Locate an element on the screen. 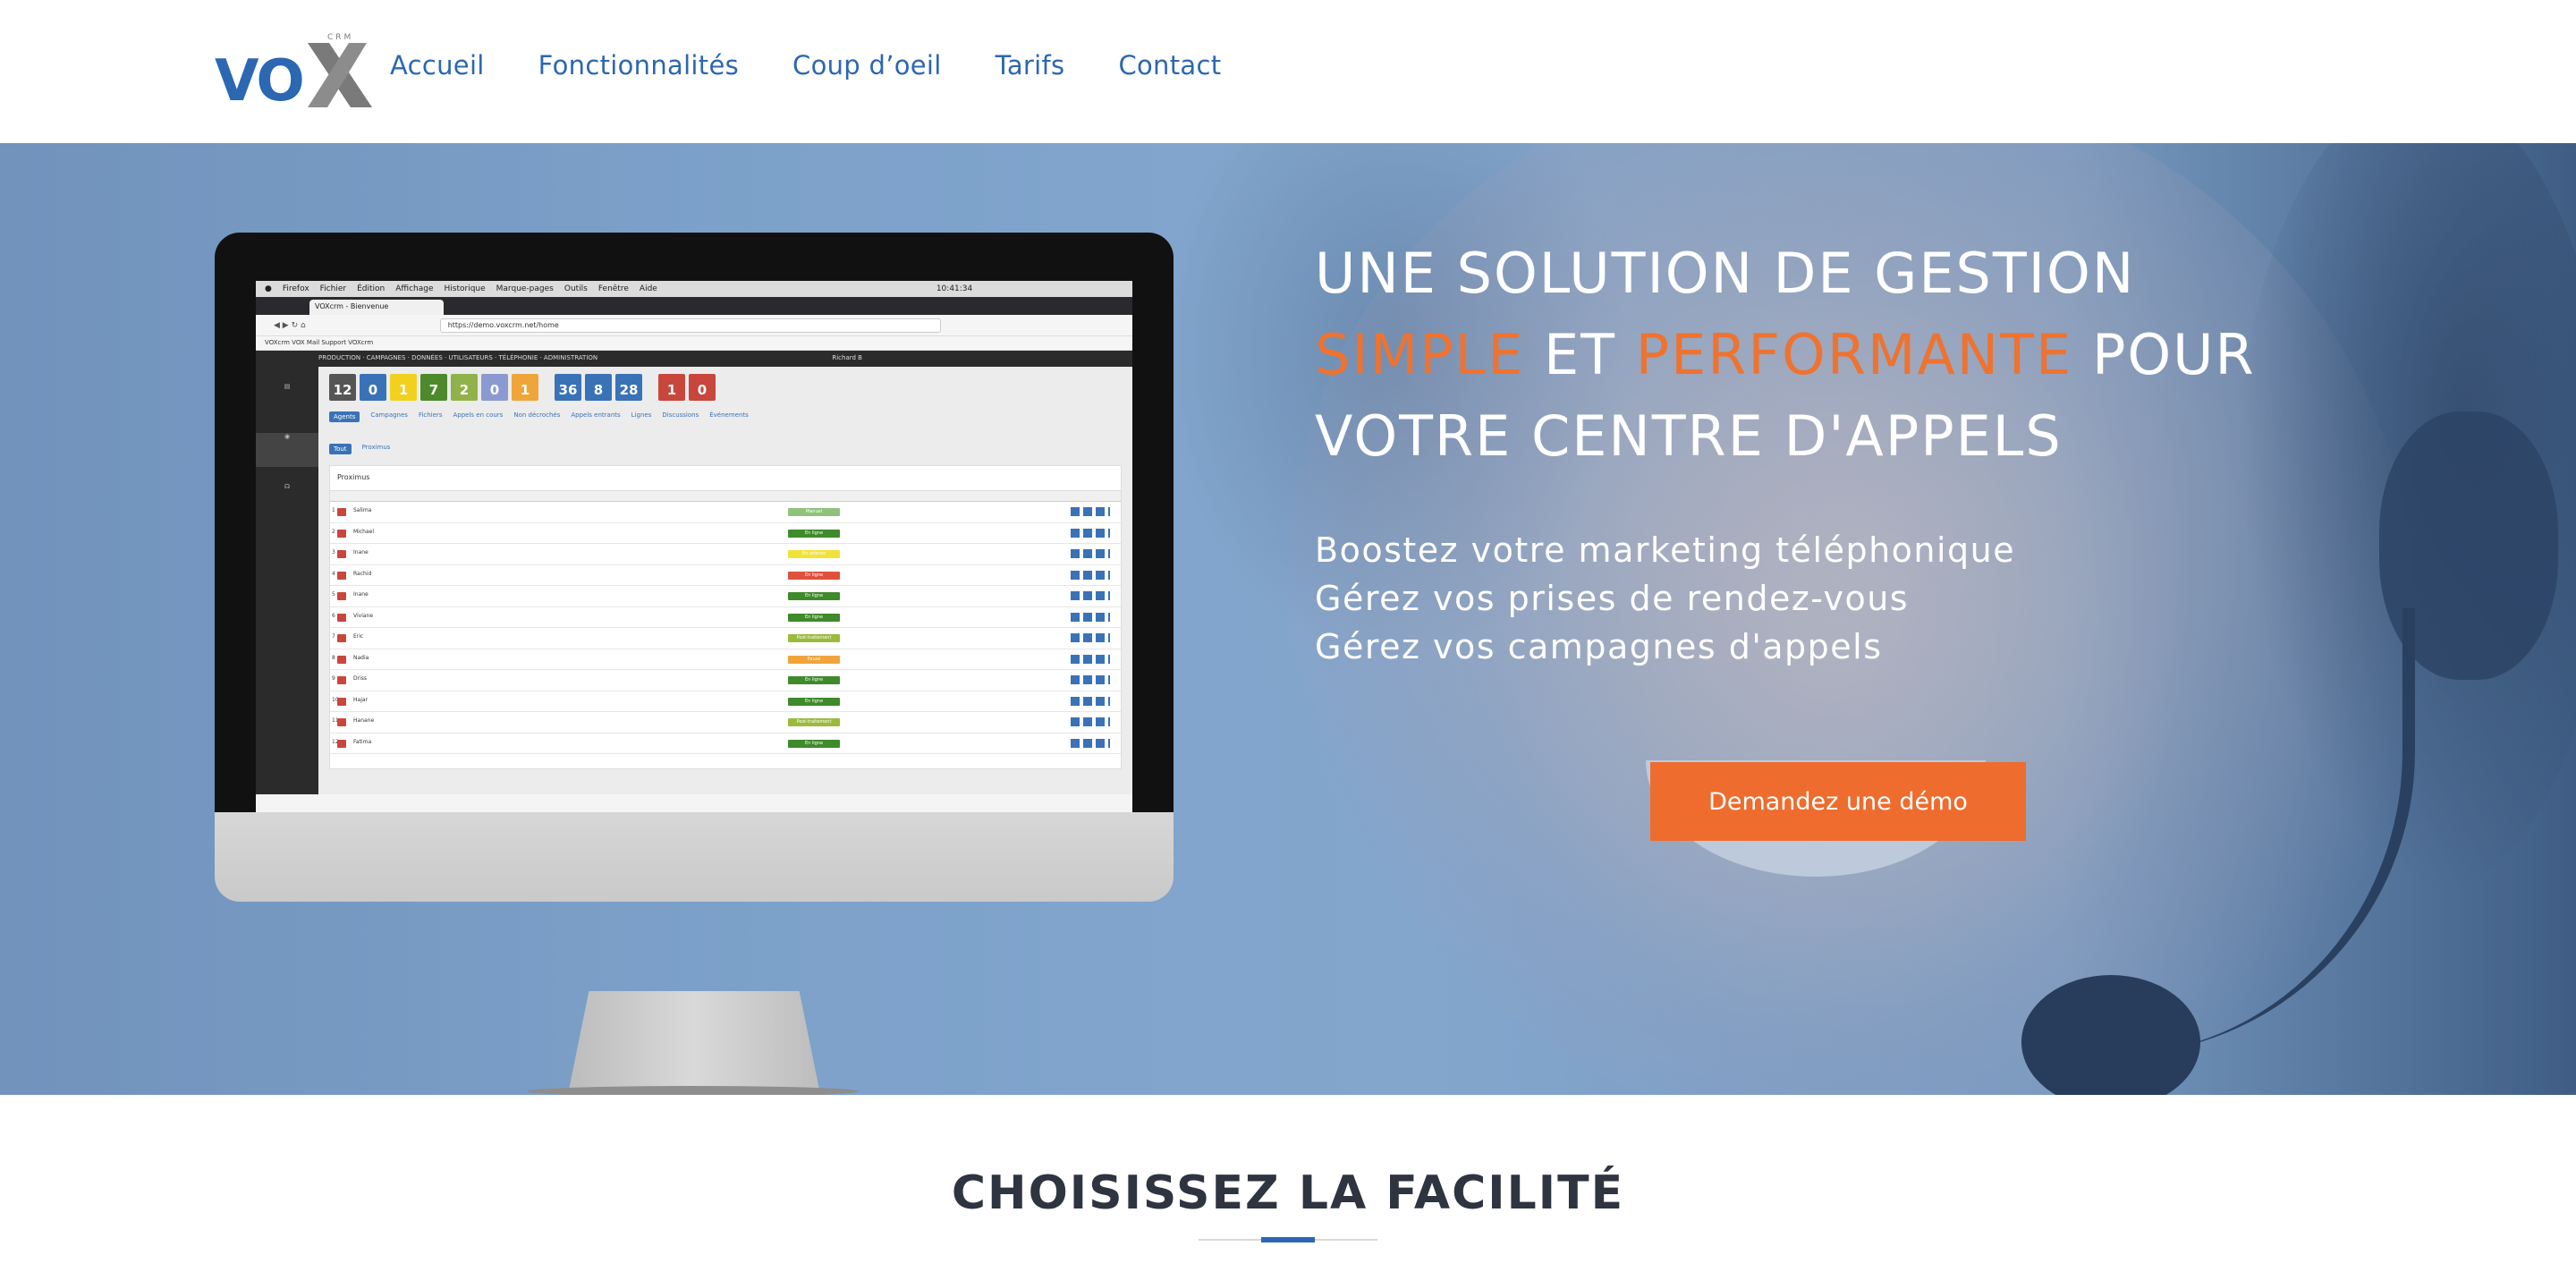 Image resolution: width=2576 pixels, height=1272 pixels. app-subtab: Appels entrants is located at coordinates (596, 415).